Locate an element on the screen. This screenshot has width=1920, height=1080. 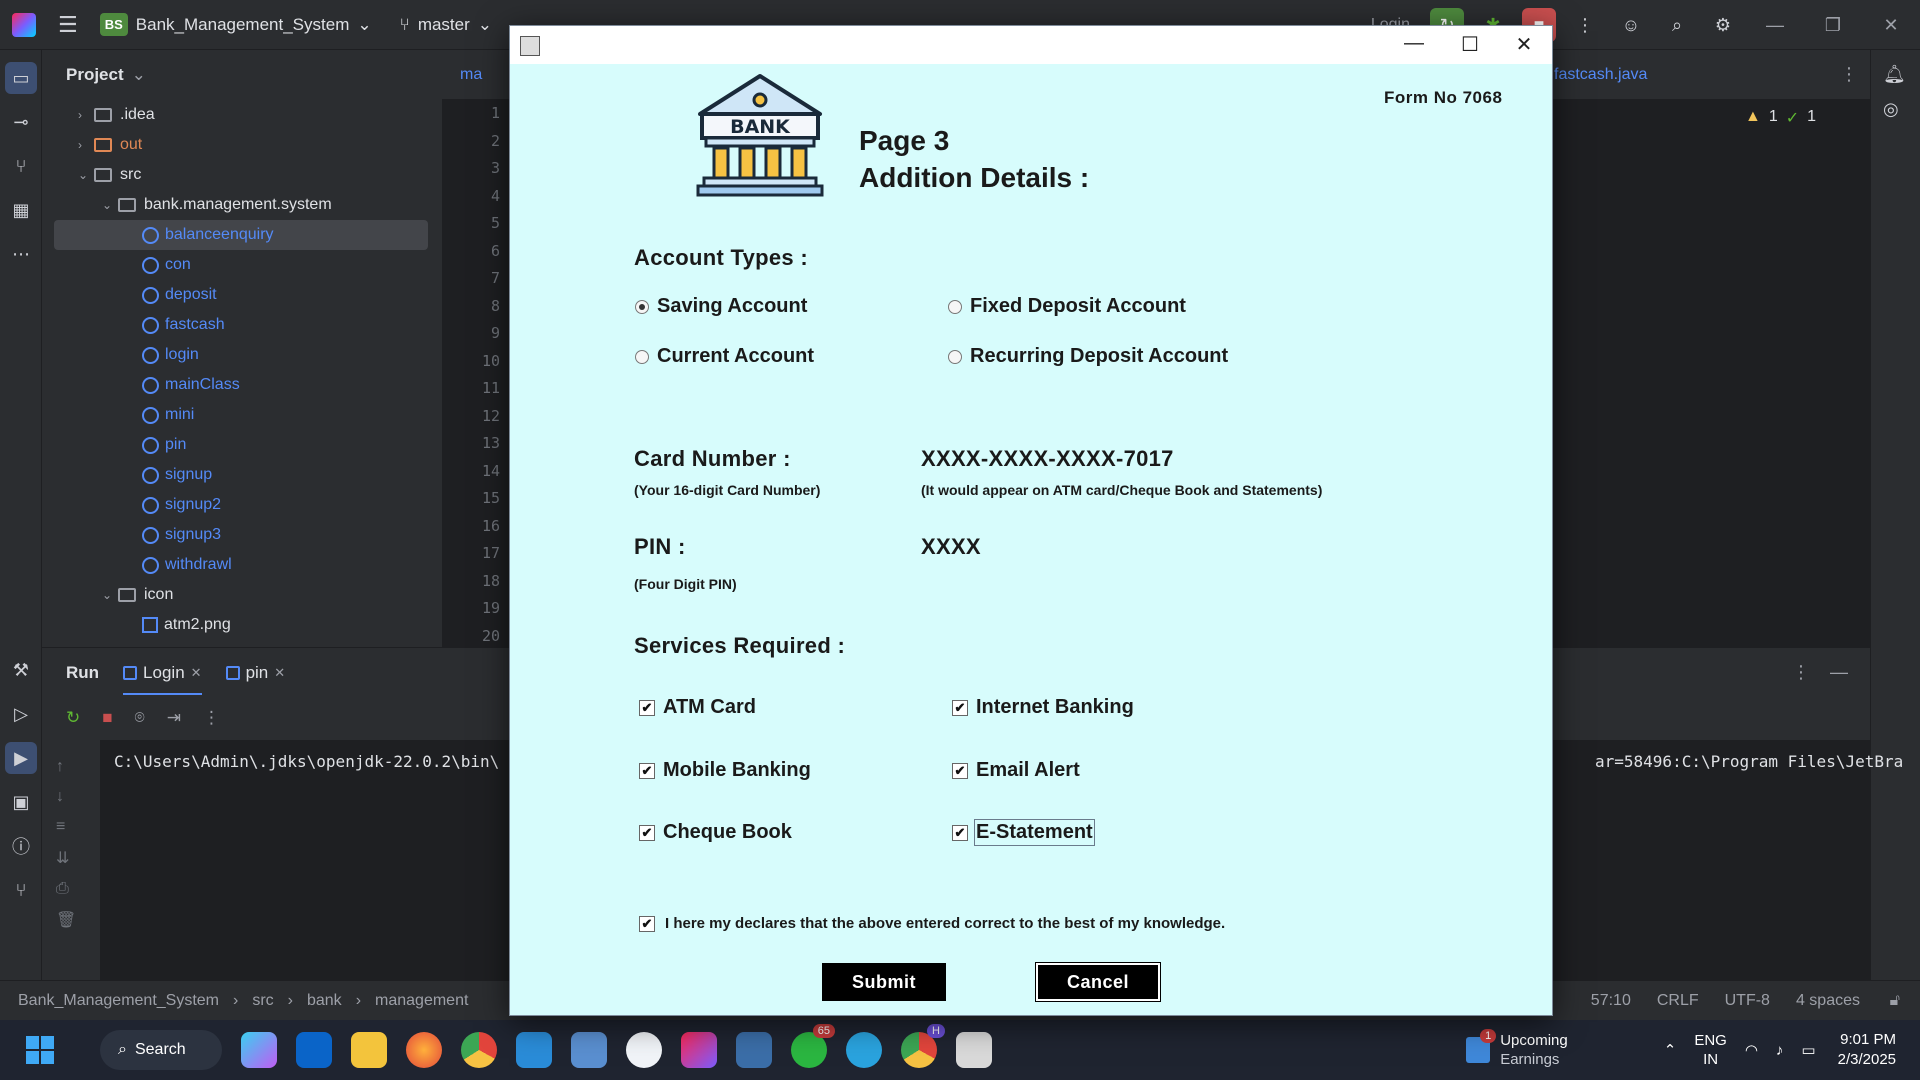
project-panel-header: Project ⌄ is located at coordinates (242, 75).